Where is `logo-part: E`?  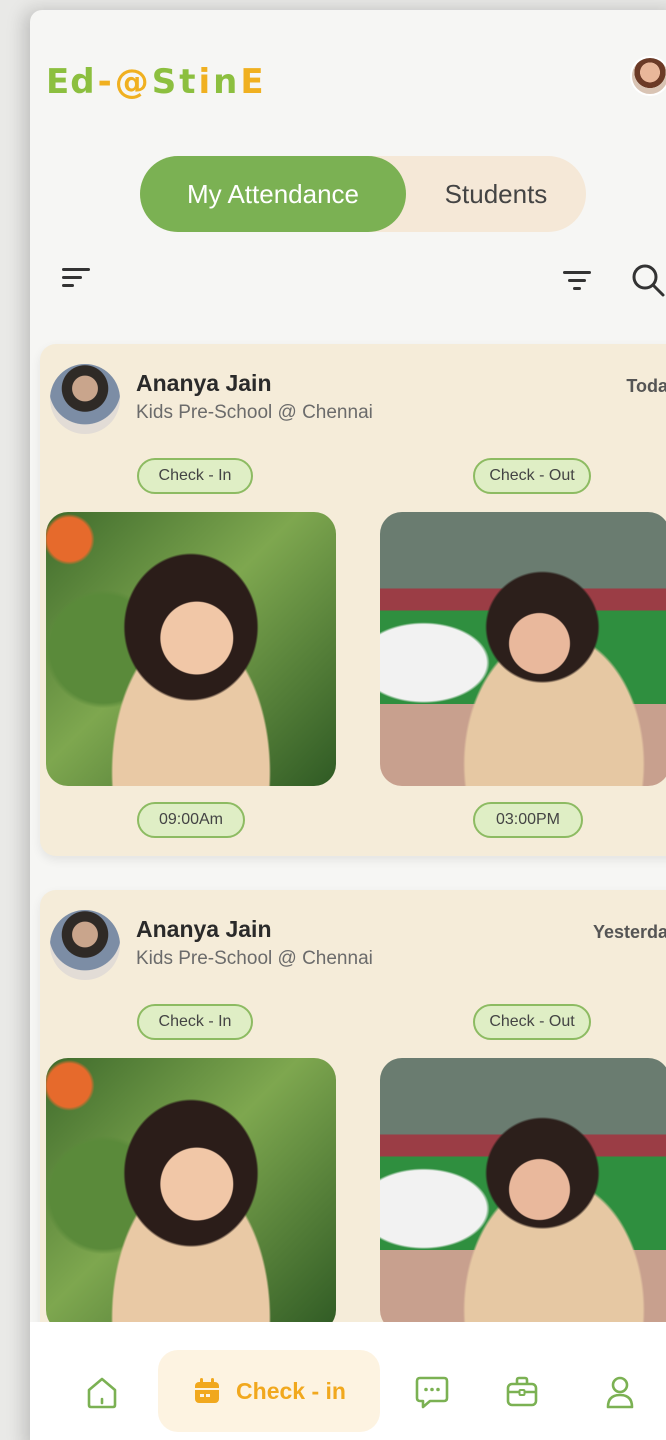
logo-part: E is located at coordinates (252, 82).